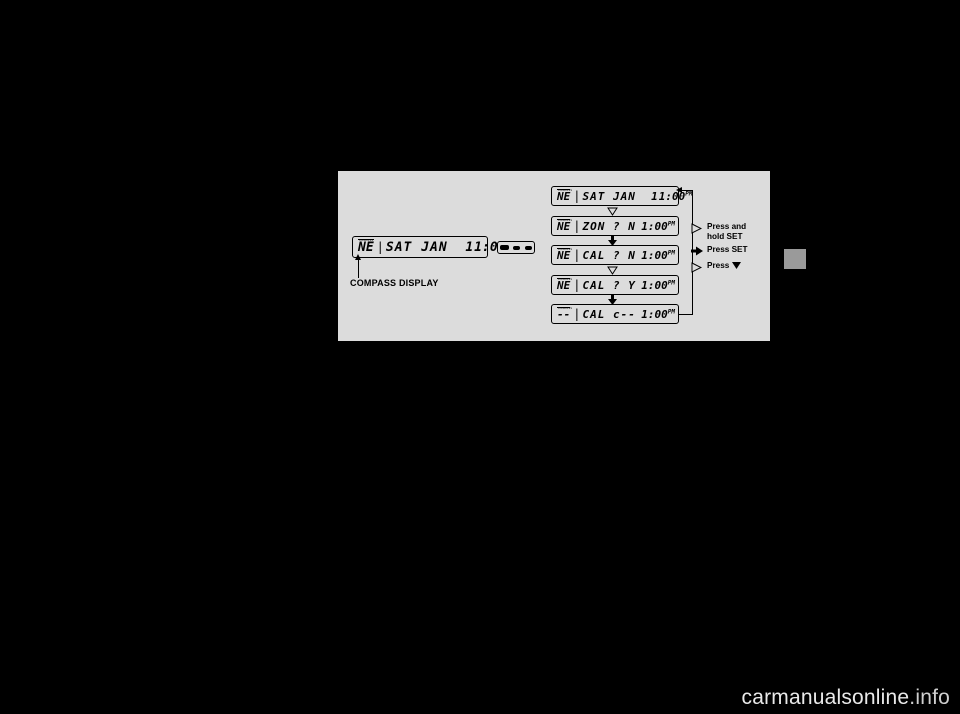 This screenshot has height=714, width=960. What do you see at coordinates (699, 251) in the screenshot?
I see `arrow-right-solid-icon` at bounding box center [699, 251].